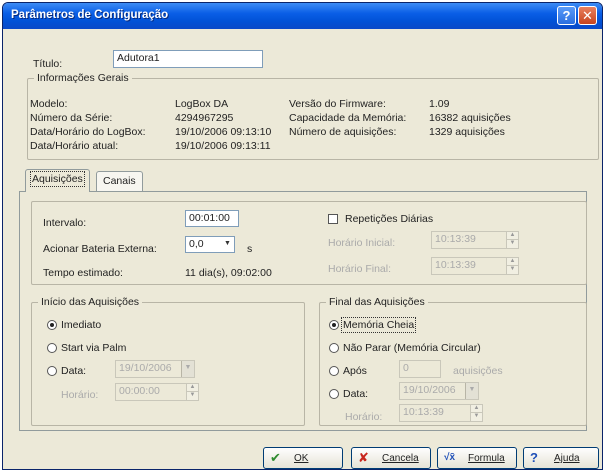 Image resolution: width=607 pixels, height=472 pixels. Describe the element at coordinates (429, 390) in the screenshot. I see `final-data-value: 19/10/2006` at that location.